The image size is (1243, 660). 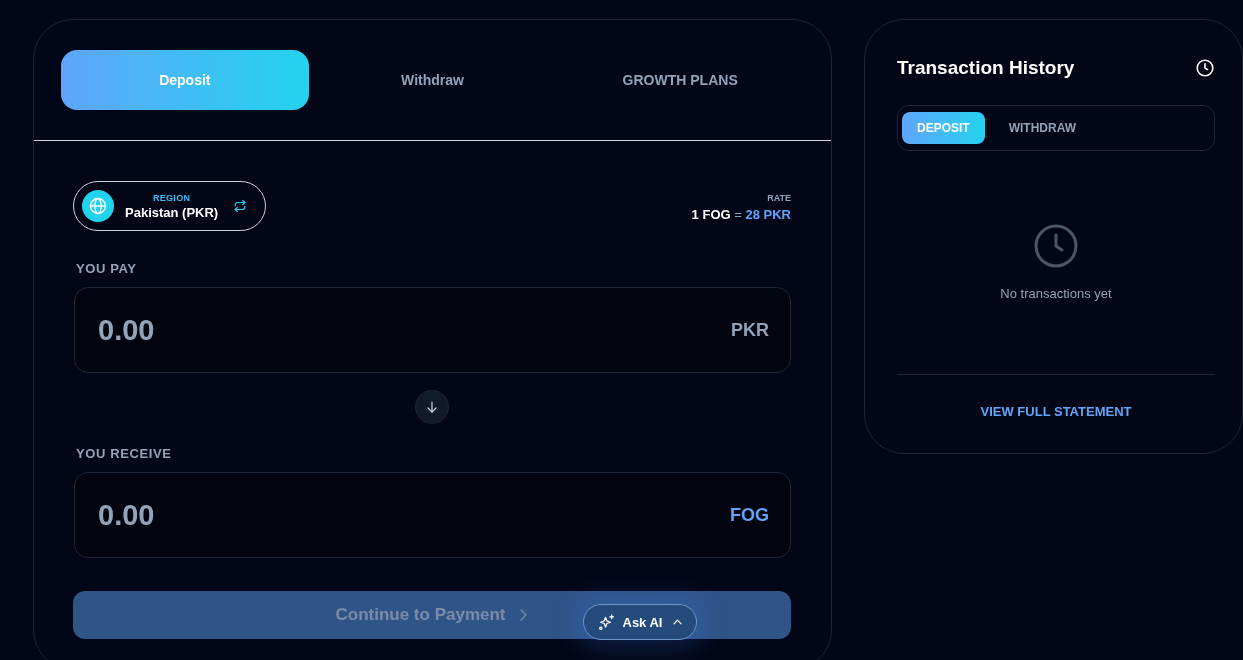 I want to click on rate-value: 1 FOG = 28 PKR, so click(x=741, y=214).